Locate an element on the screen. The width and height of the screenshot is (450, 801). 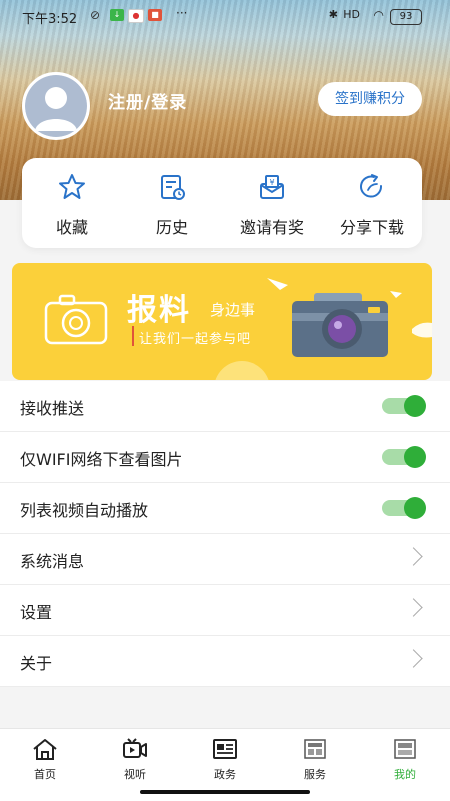
quick-action-invite: ¥ 邀请有奖 is located at coordinates (272, 203).